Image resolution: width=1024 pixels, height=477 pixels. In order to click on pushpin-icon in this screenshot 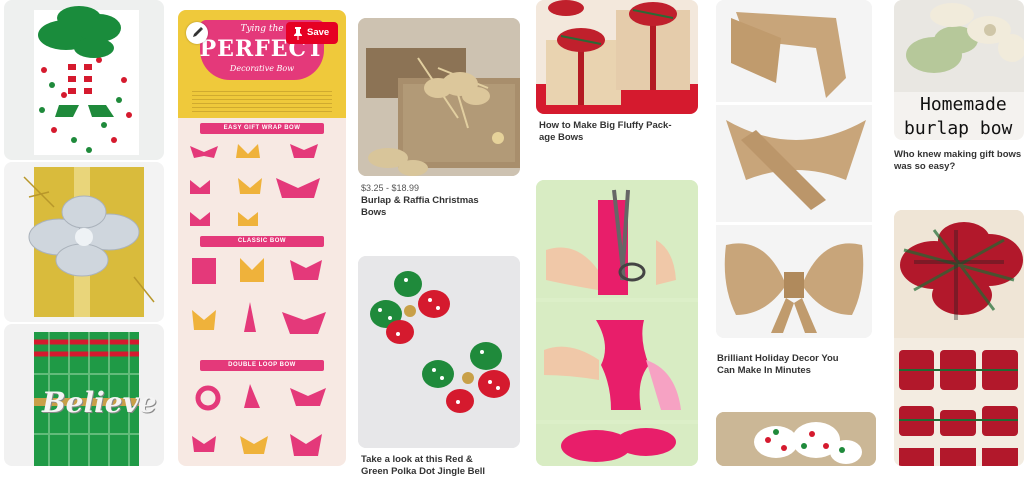, I will do `click(298, 33)`.